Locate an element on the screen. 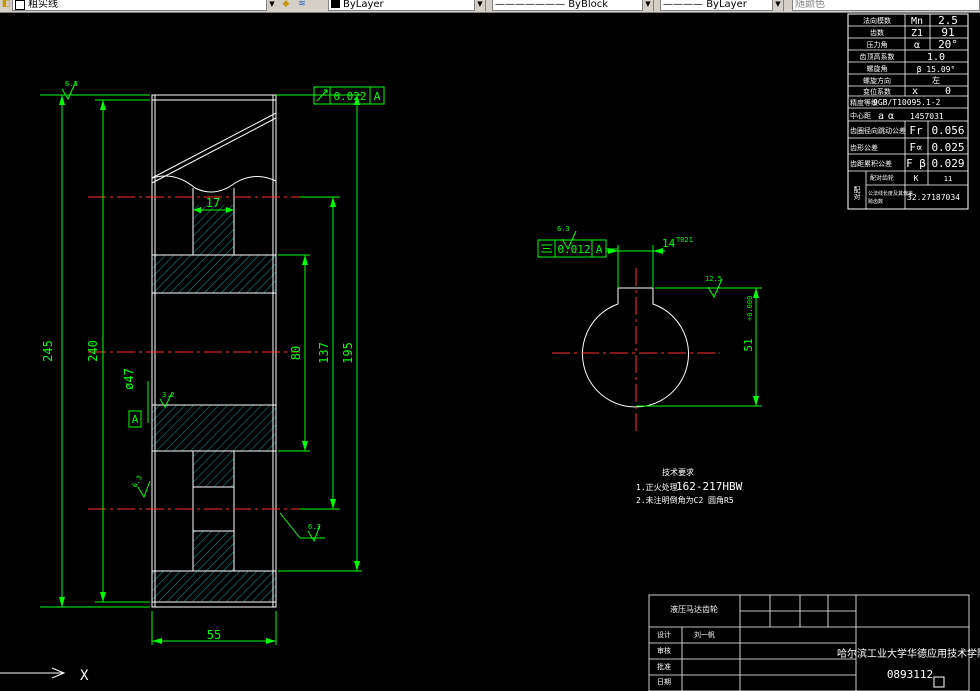 The image size is (980, 691). tb-part-name: 液压马达齿轮 is located at coordinates (694, 609).